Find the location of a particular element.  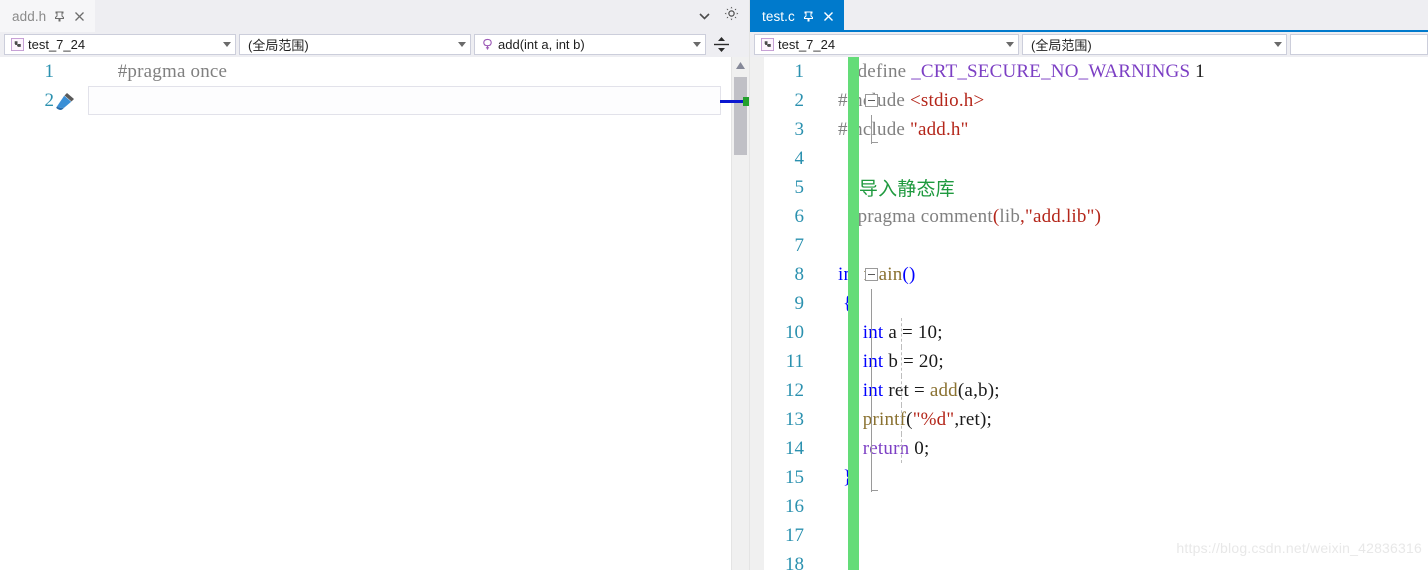

tabstrip-right-underline is located at coordinates (1089, 31).